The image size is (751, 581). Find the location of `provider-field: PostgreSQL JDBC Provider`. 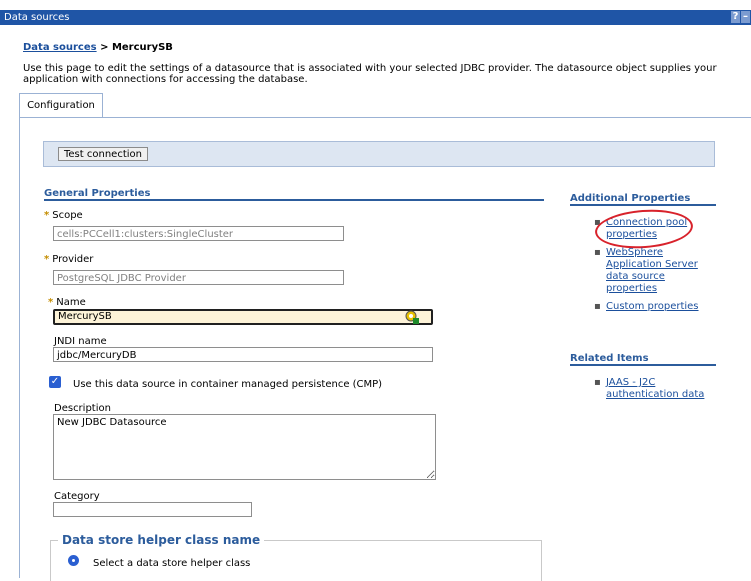

provider-field: PostgreSQL JDBC Provider is located at coordinates (198, 277).